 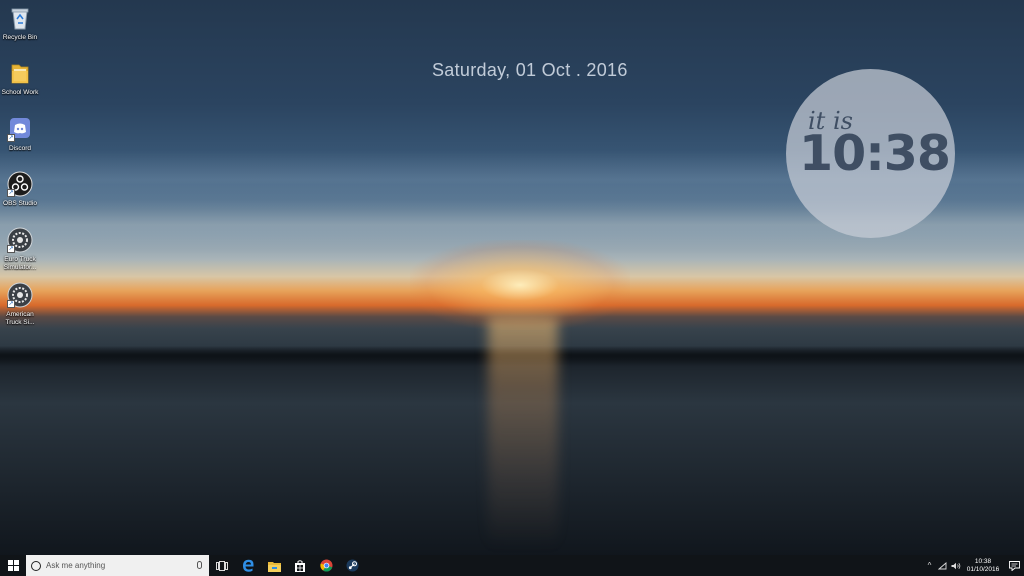 What do you see at coordinates (955, 565) in the screenshot?
I see `volume-icon` at bounding box center [955, 565].